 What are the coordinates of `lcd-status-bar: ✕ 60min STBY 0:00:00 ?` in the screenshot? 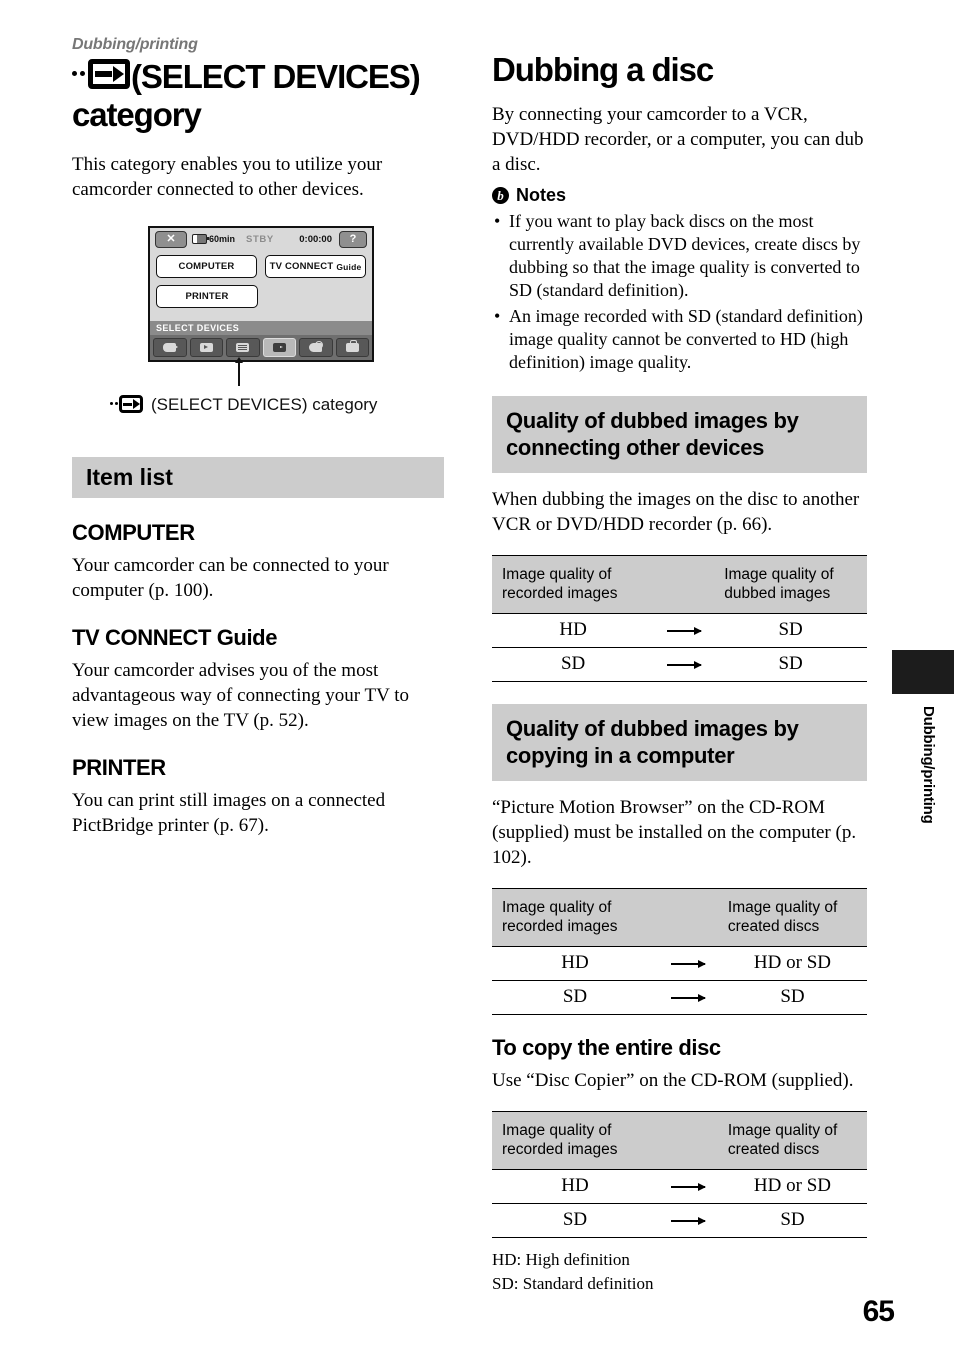 It's located at (261, 239).